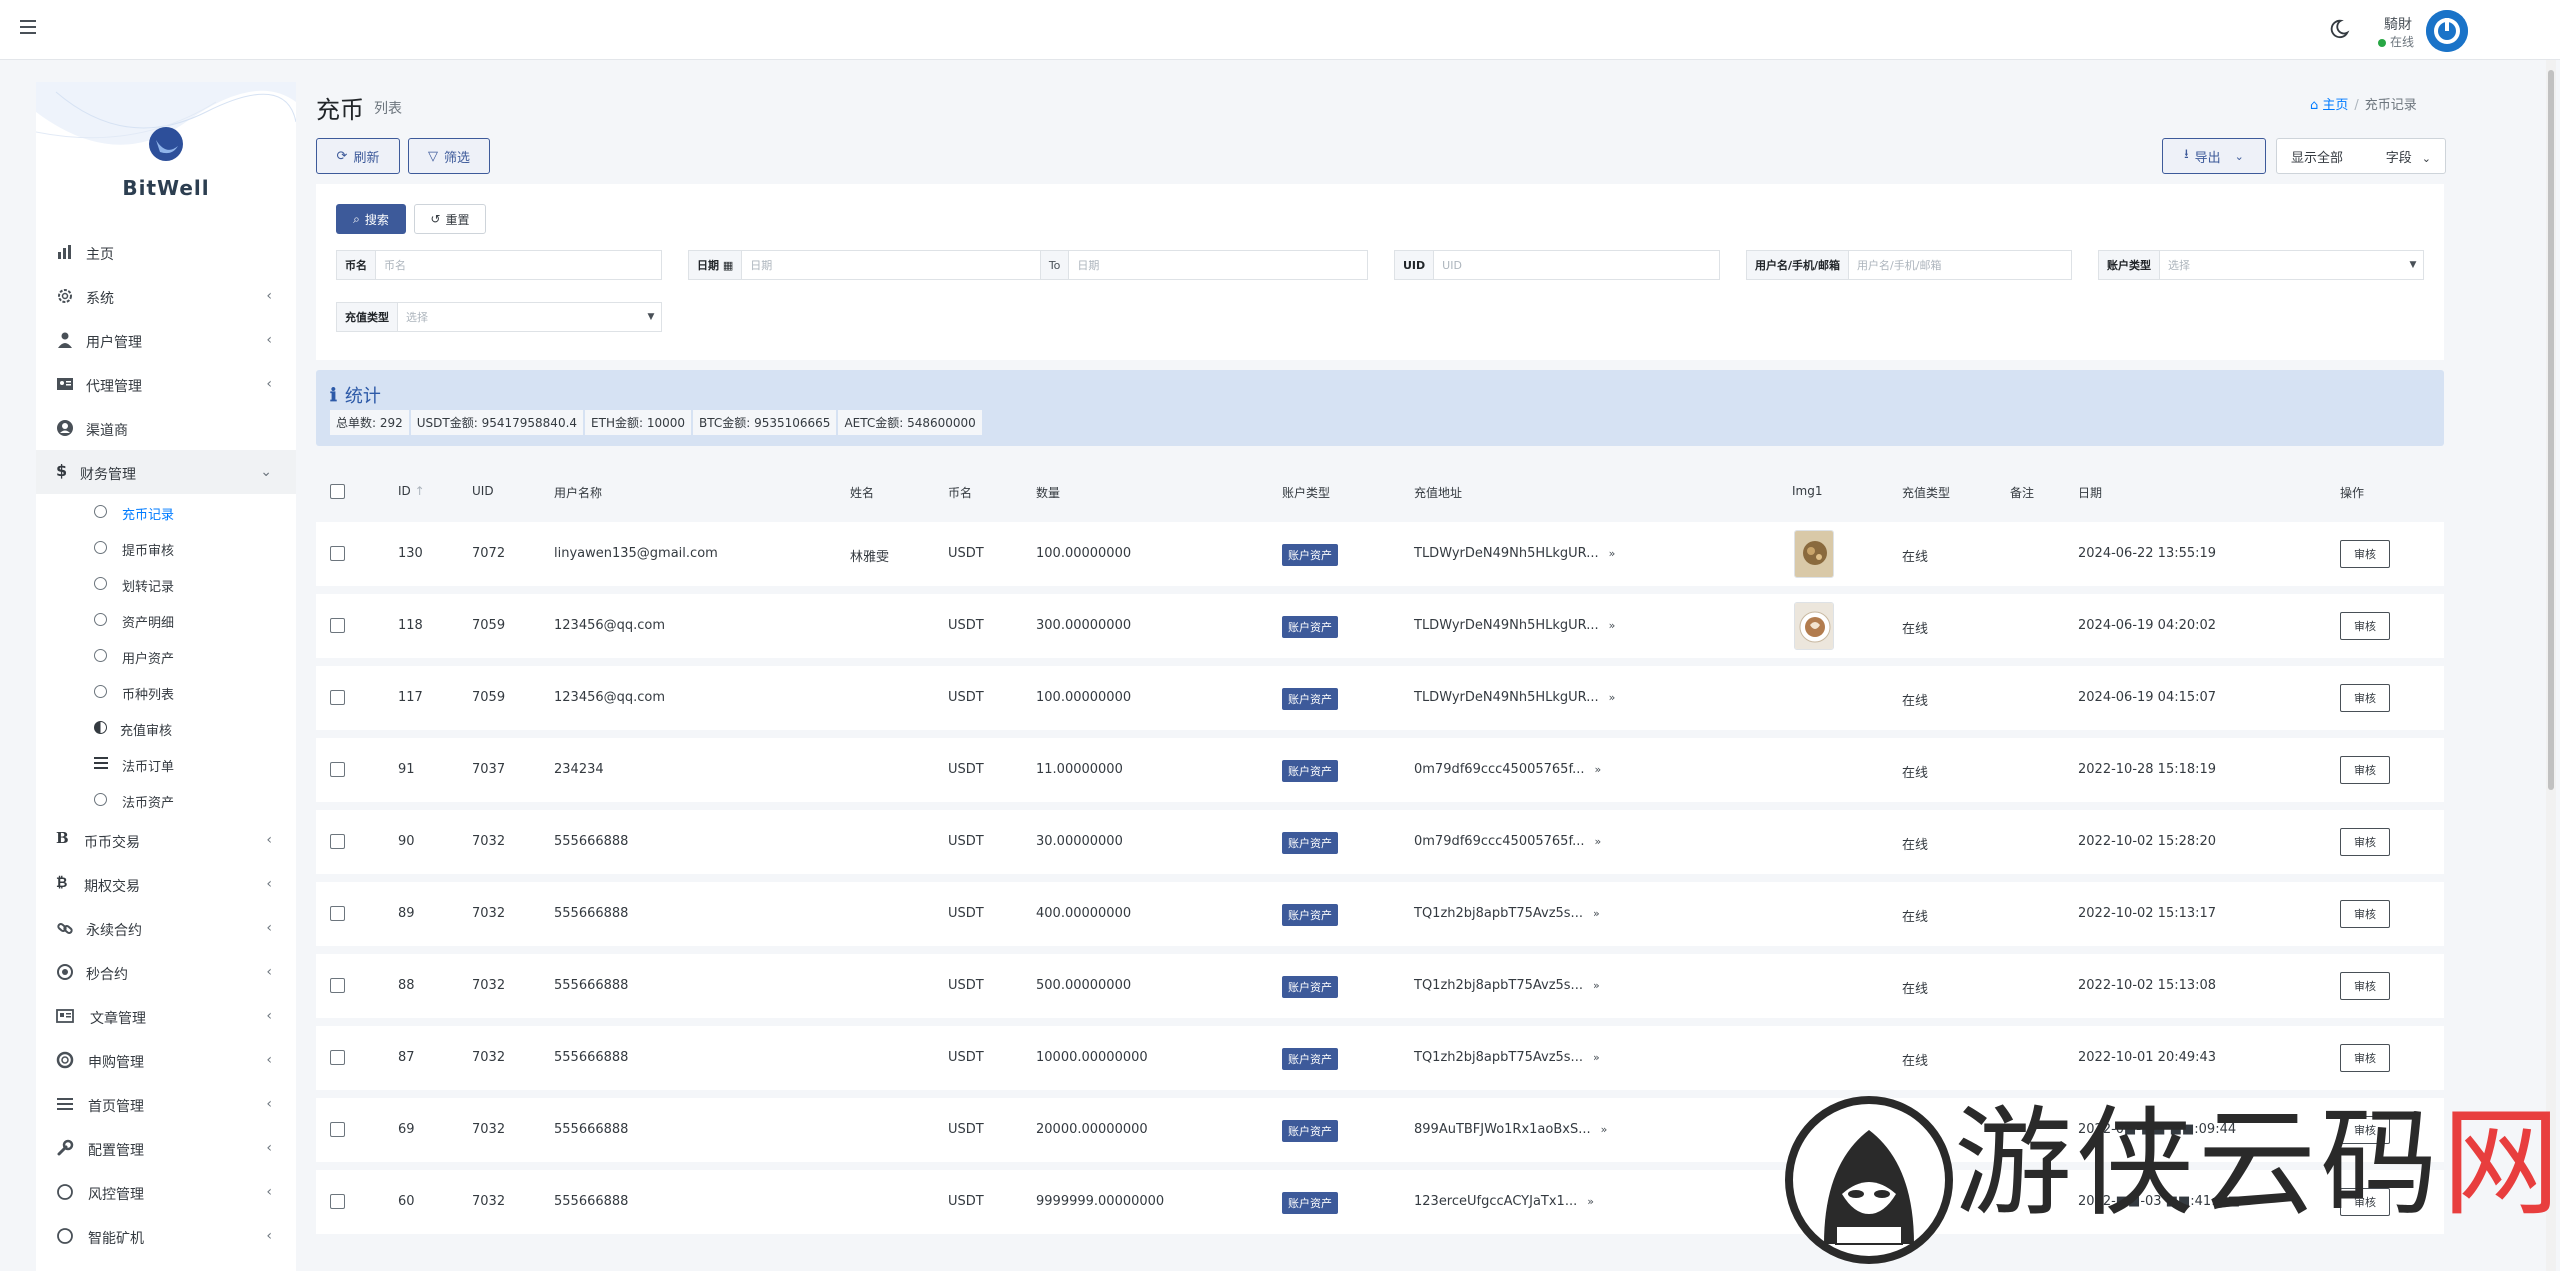 Image resolution: width=2560 pixels, height=1271 pixels. What do you see at coordinates (432, 156) in the screenshot?
I see `filter-icon: ▽` at bounding box center [432, 156].